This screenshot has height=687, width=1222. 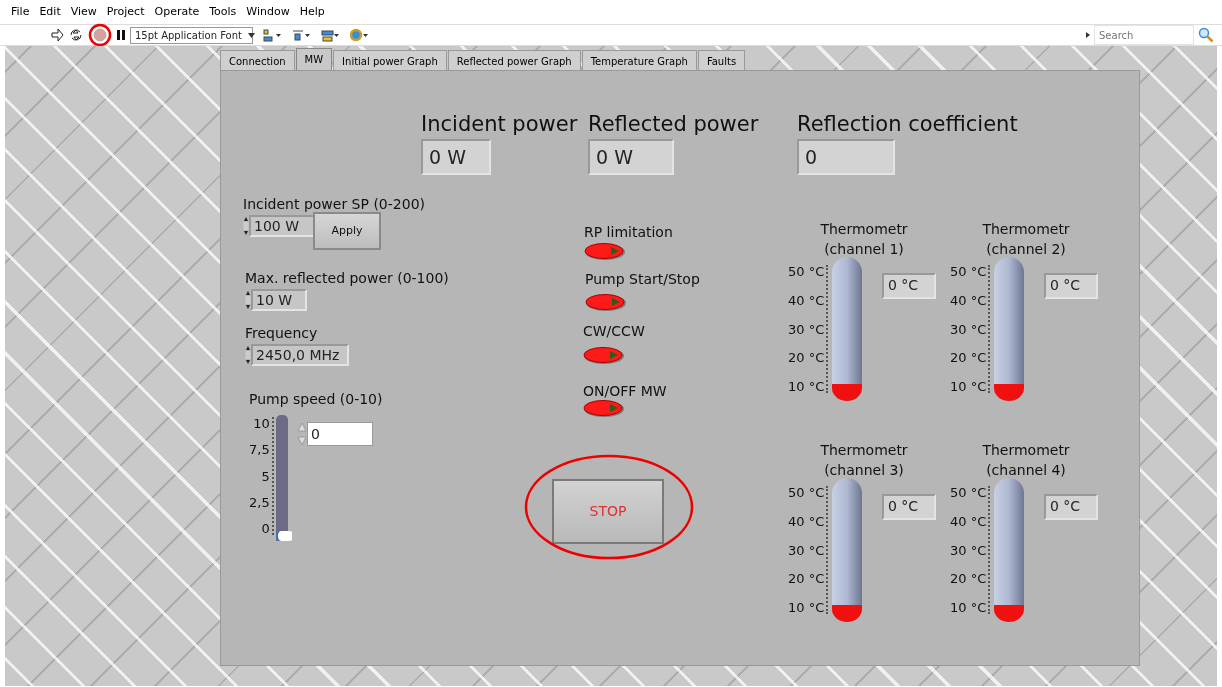 I want to click on run-arrow-icon, so click(x=57, y=35).